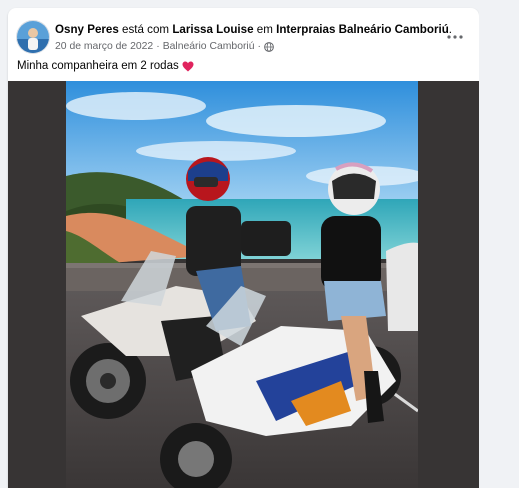 The width and height of the screenshot is (519, 488). I want to click on avatar-image, so click(33, 37).